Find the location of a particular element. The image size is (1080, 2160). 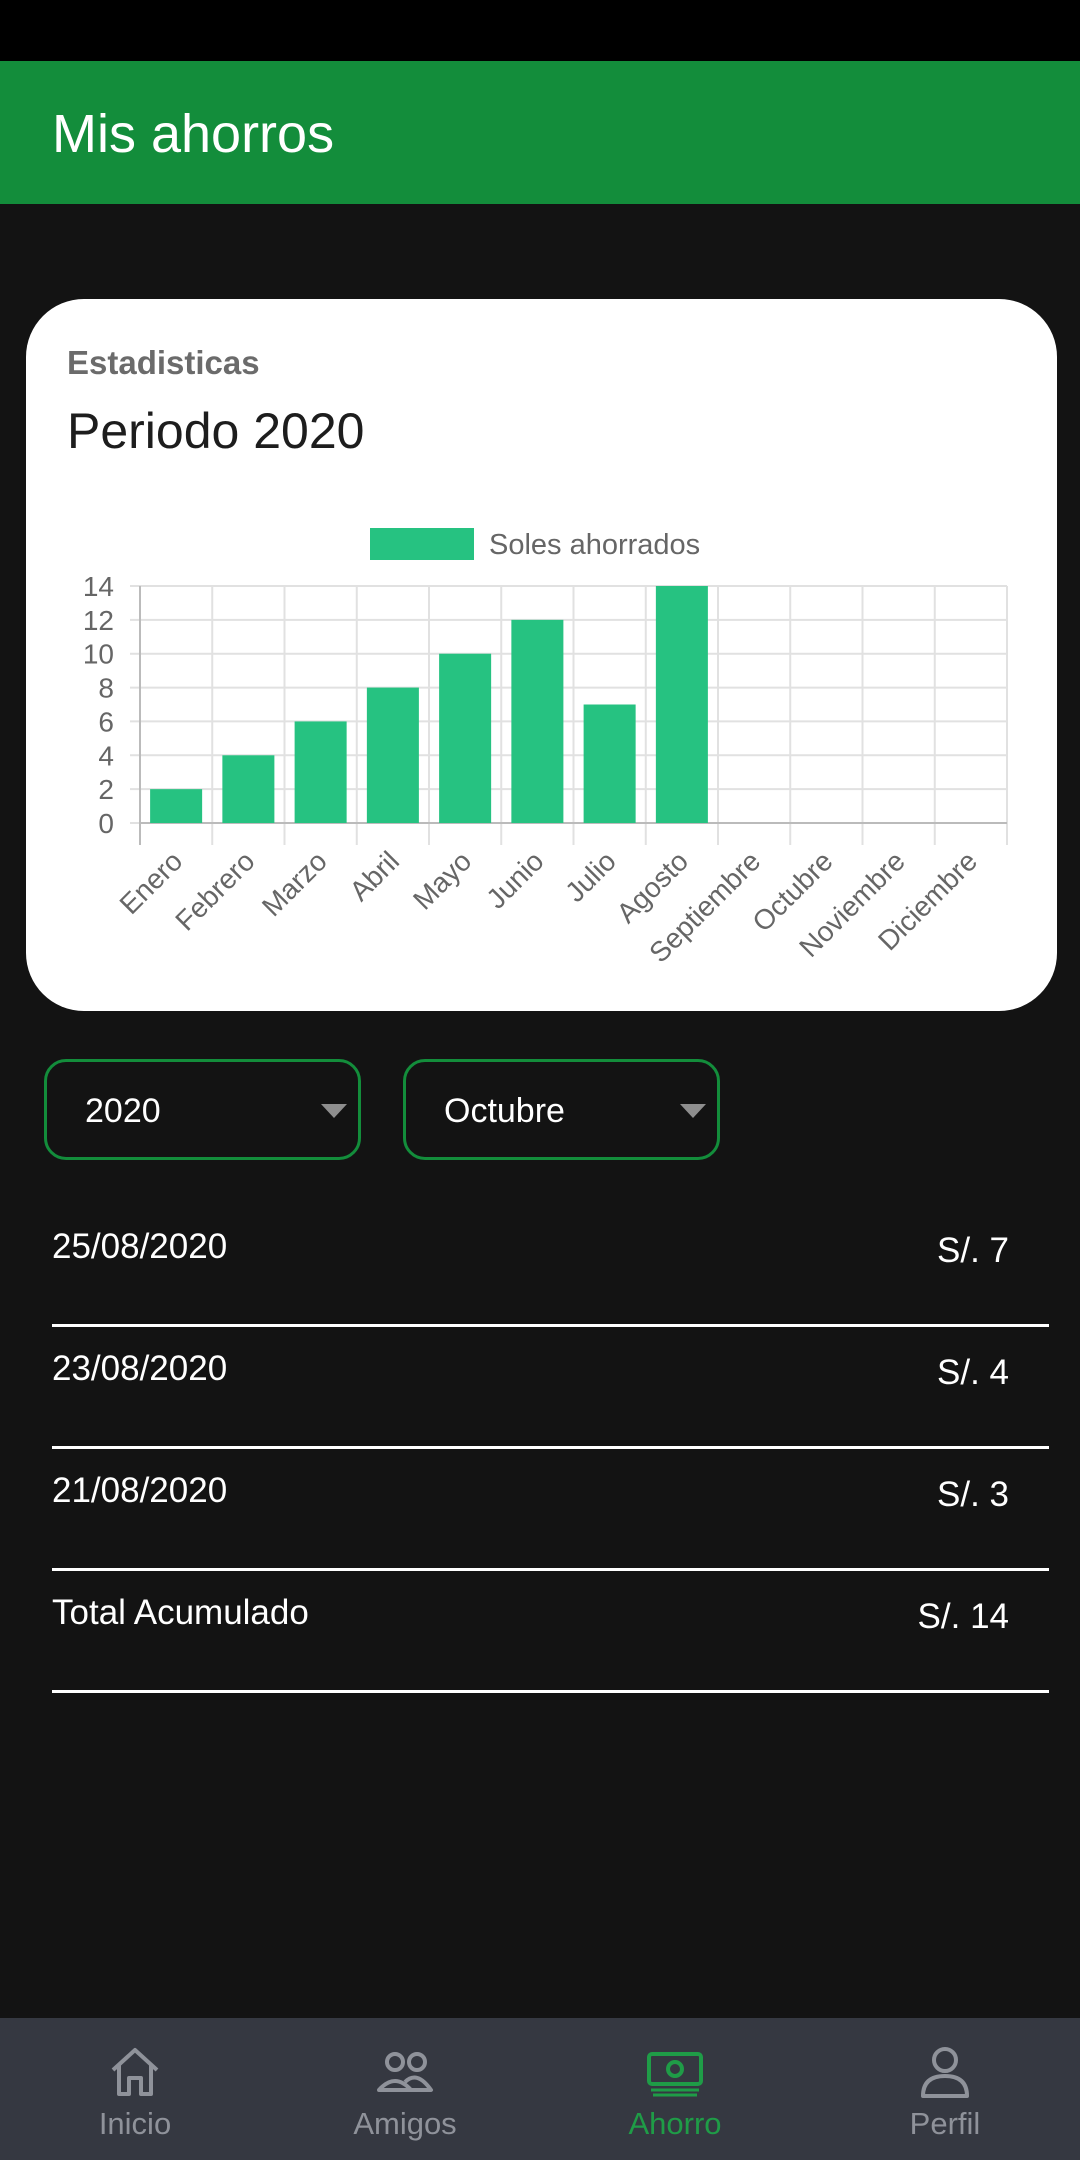

y-tick-label: 14 is located at coordinates (98, 586).